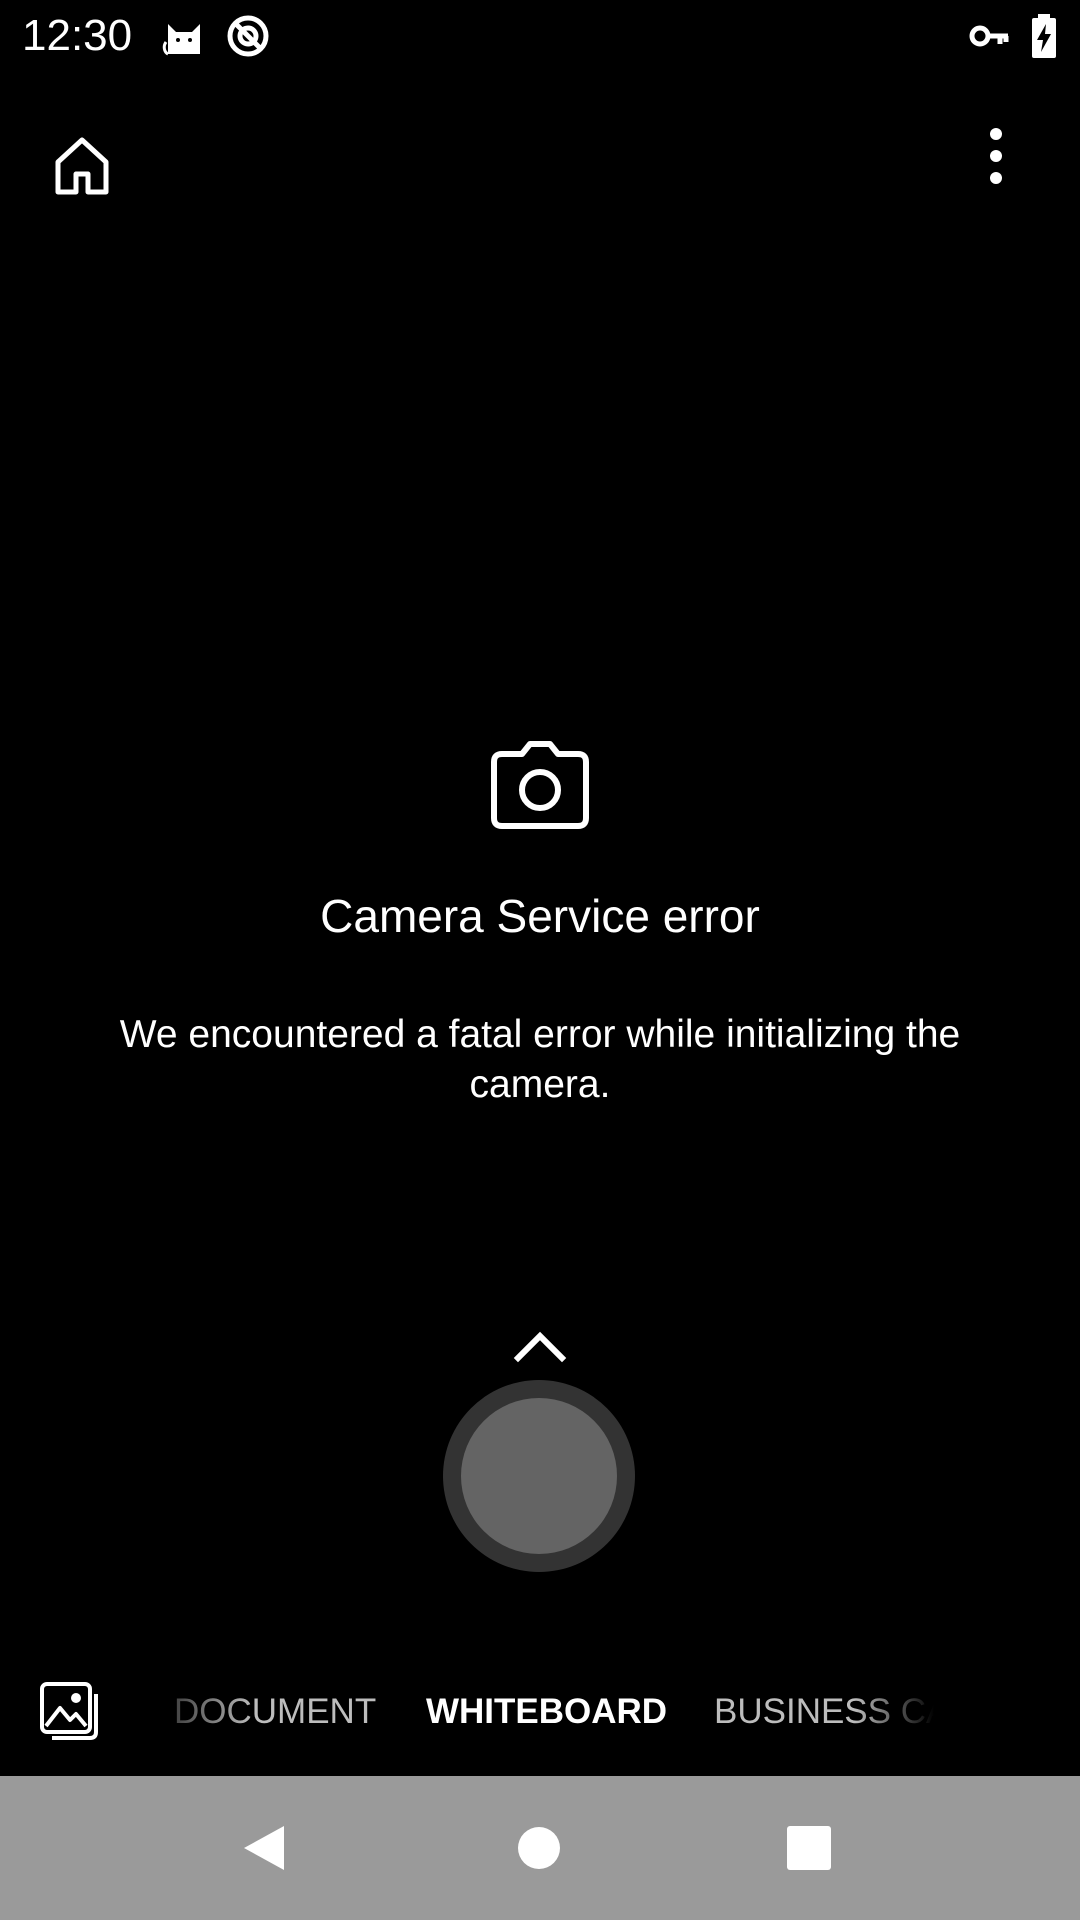 The height and width of the screenshot is (1920, 1080). I want to click on mode-document: DOCUMENT, so click(275, 1712).